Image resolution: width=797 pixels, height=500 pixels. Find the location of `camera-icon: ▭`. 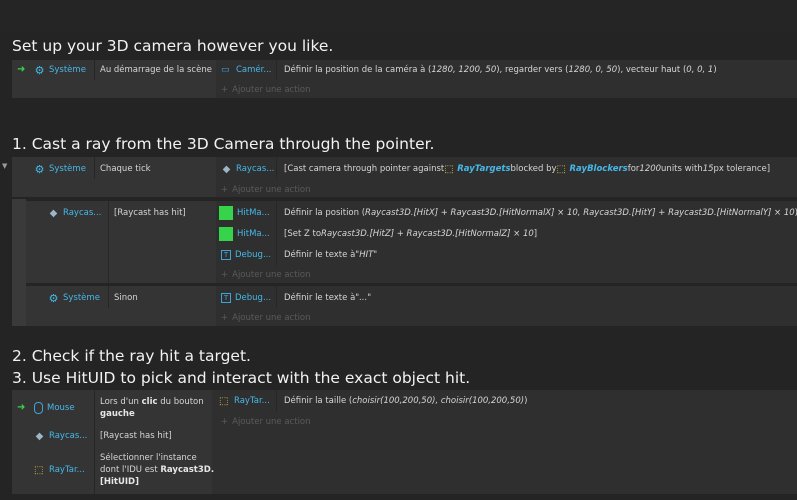

camera-icon: ▭ is located at coordinates (225, 69).